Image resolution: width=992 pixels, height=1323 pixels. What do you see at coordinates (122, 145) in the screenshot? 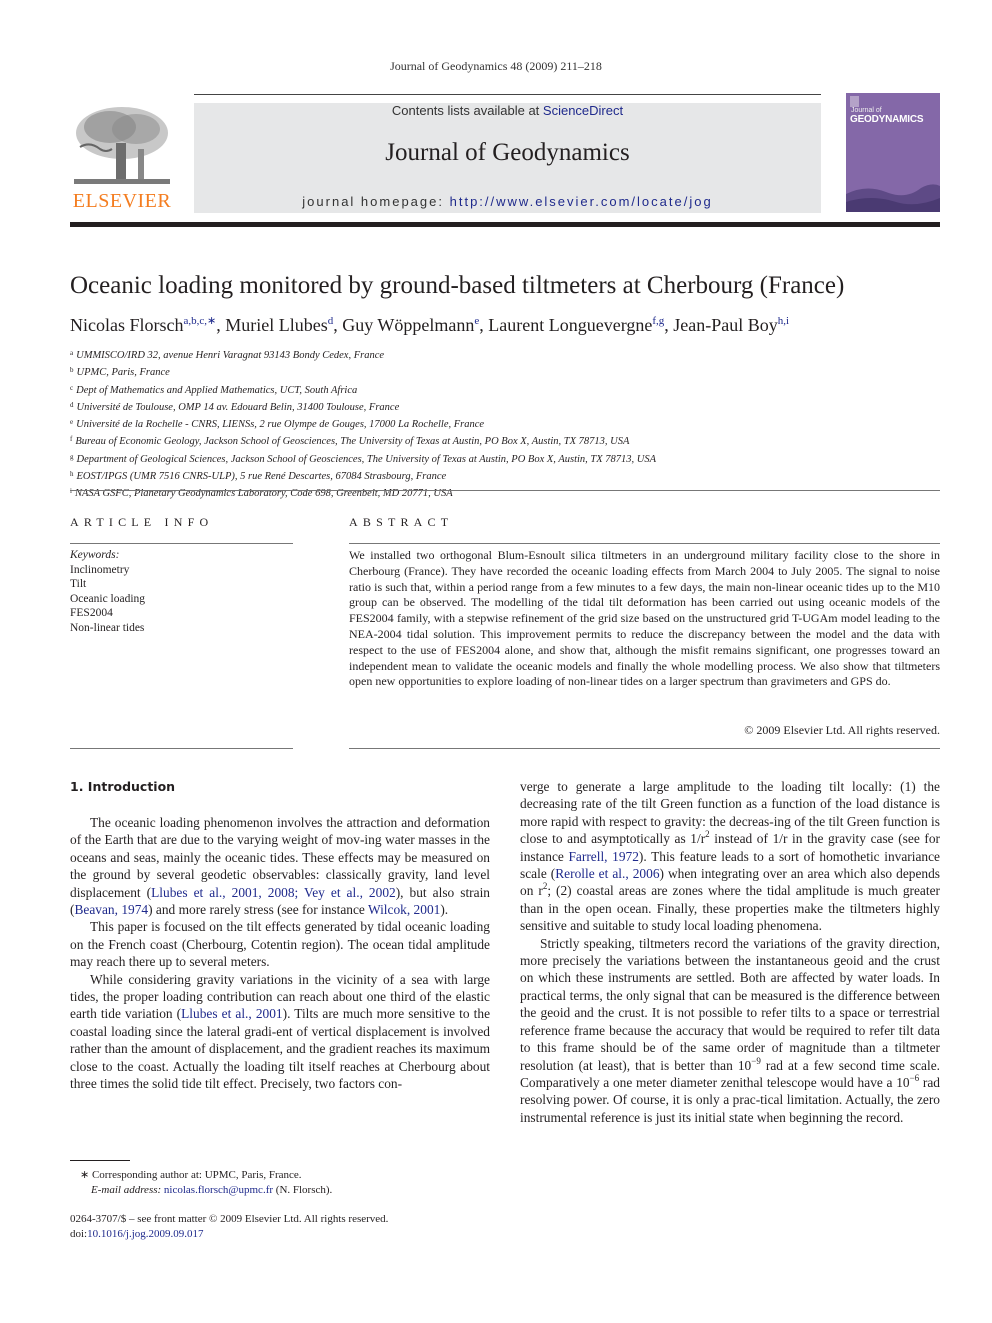
I see `tree-icon` at bounding box center [122, 145].